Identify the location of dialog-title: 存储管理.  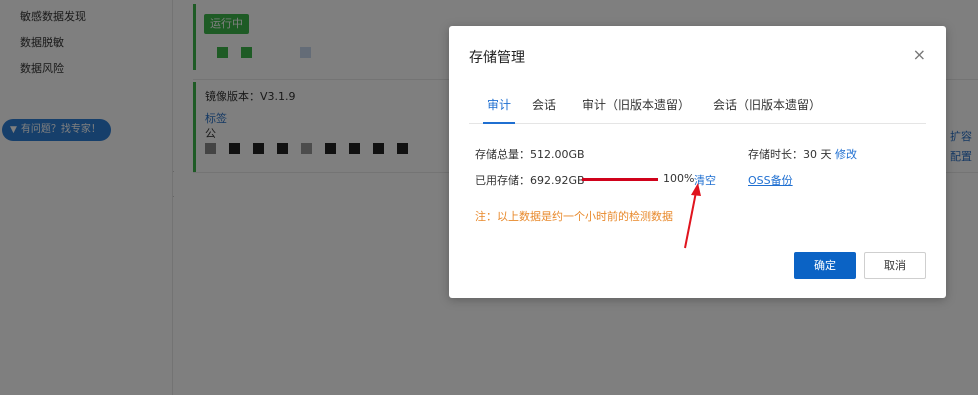
(497, 58).